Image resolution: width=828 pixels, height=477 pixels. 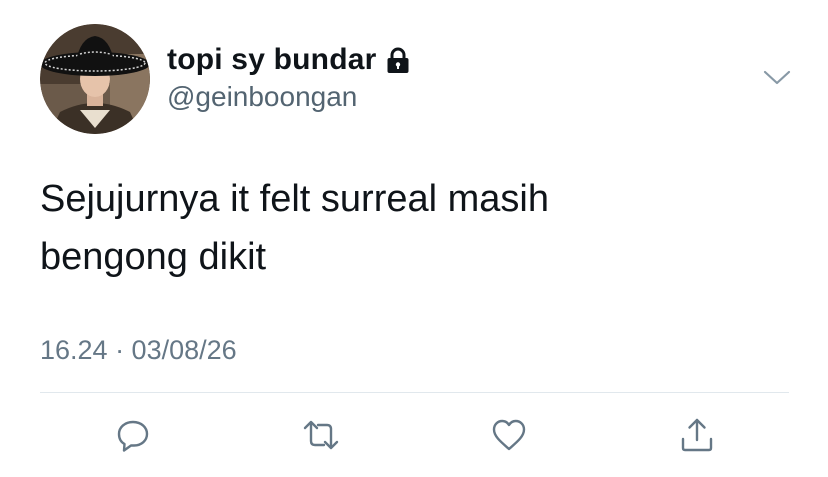 I want to click on timestamp: 16.24 · 03/08/26, so click(x=138, y=350).